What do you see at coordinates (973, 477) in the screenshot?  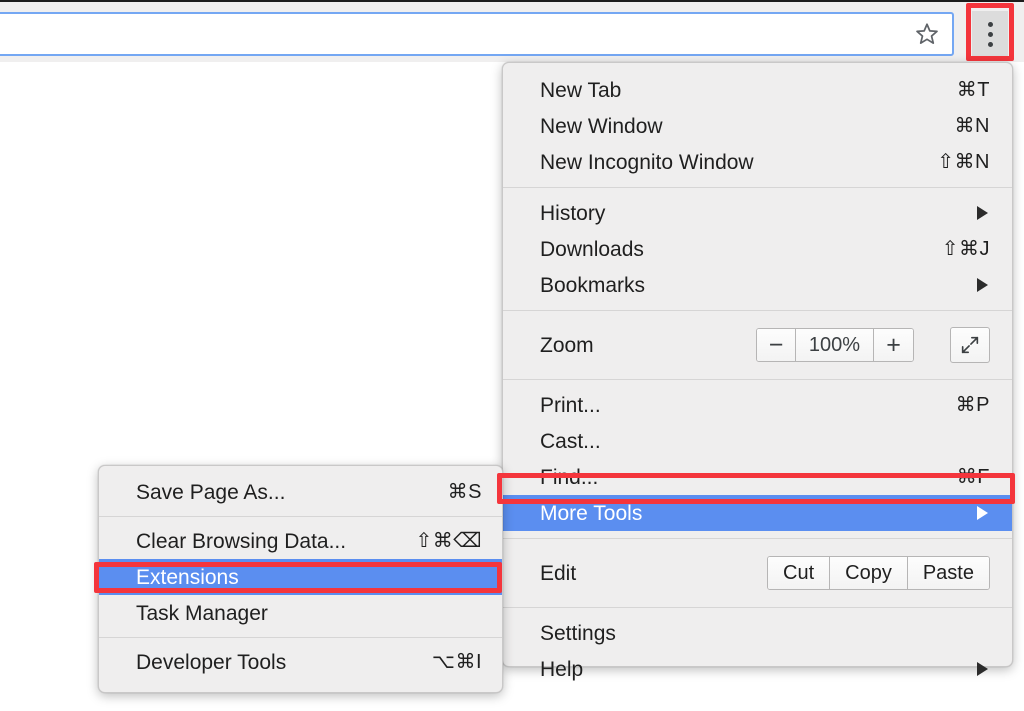 I see `menu-item-shortcut: ⌘F` at bounding box center [973, 477].